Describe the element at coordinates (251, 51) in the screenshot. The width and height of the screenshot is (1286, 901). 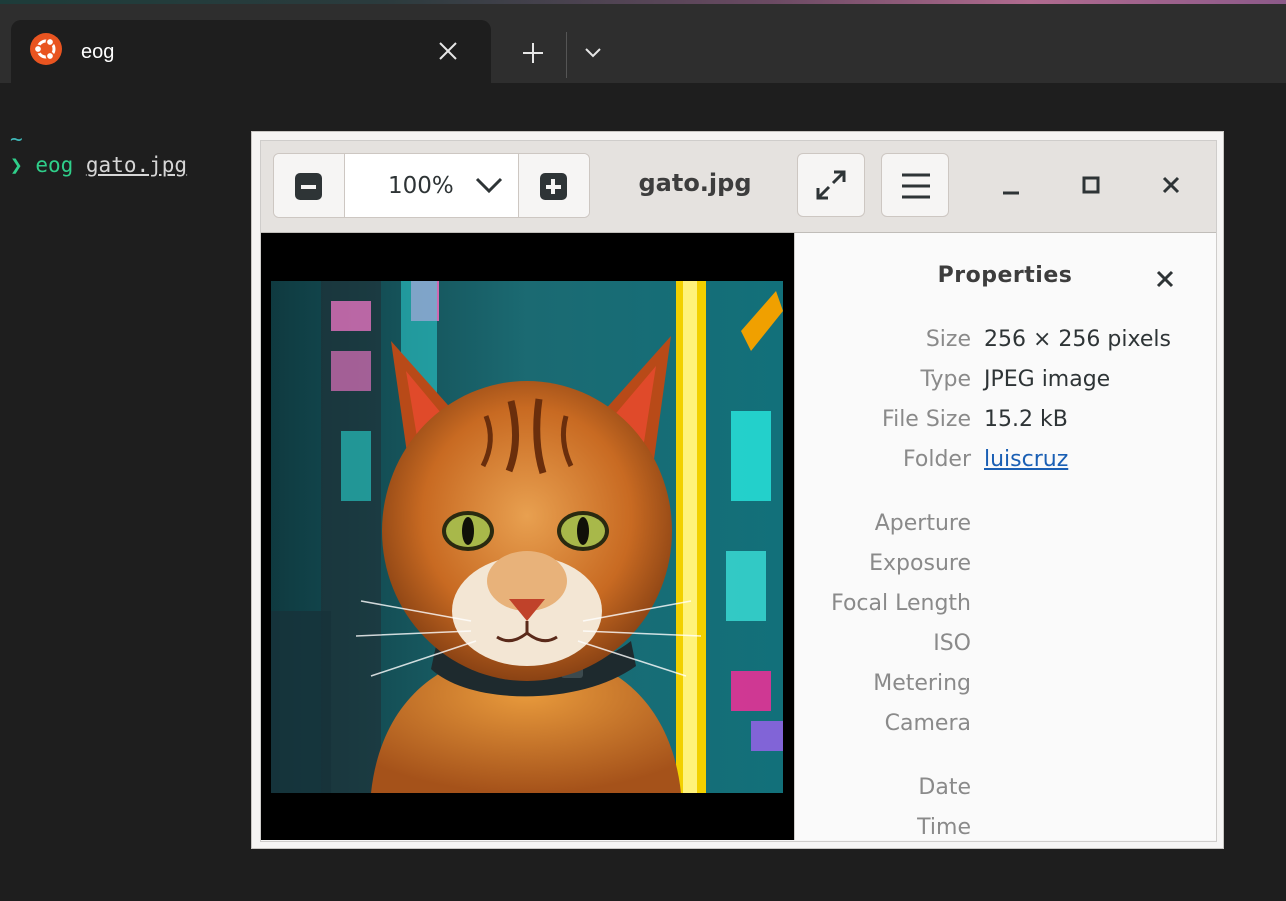
I see `terminal-tab: eog` at that location.